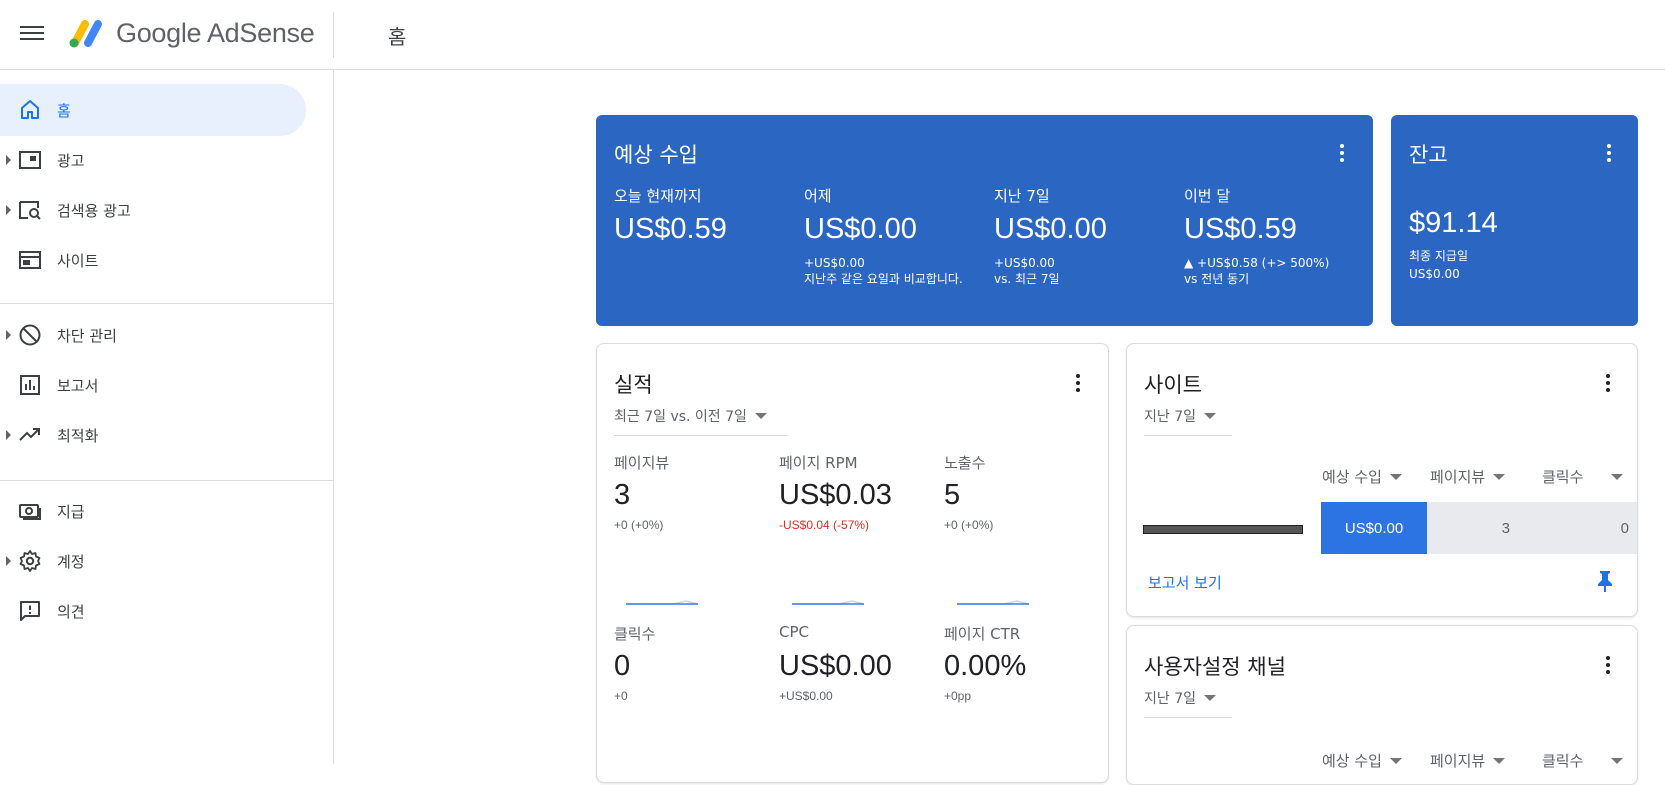  What do you see at coordinates (1605, 581) in the screenshot?
I see `pin-icon` at bounding box center [1605, 581].